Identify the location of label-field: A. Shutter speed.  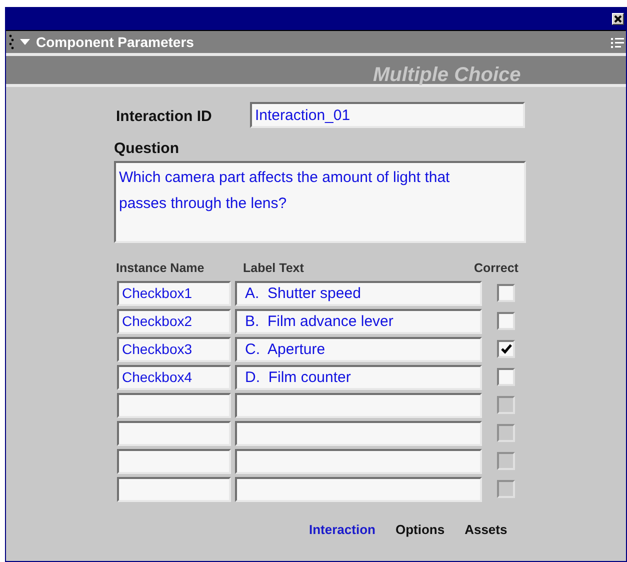
(358, 293).